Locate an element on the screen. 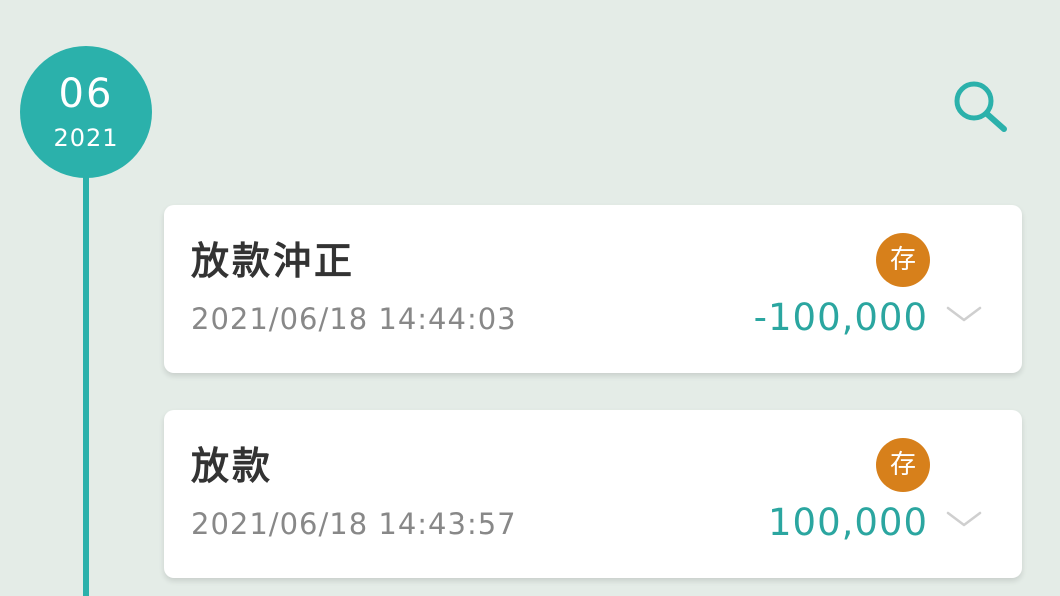 Image resolution: width=1060 pixels, height=596 pixels. transaction-datetime: 2021/06/18 14:44:03 is located at coordinates (354, 319).